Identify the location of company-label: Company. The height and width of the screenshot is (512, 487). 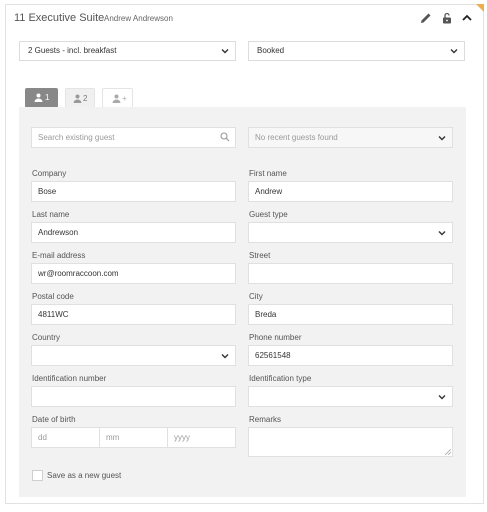
(49, 173).